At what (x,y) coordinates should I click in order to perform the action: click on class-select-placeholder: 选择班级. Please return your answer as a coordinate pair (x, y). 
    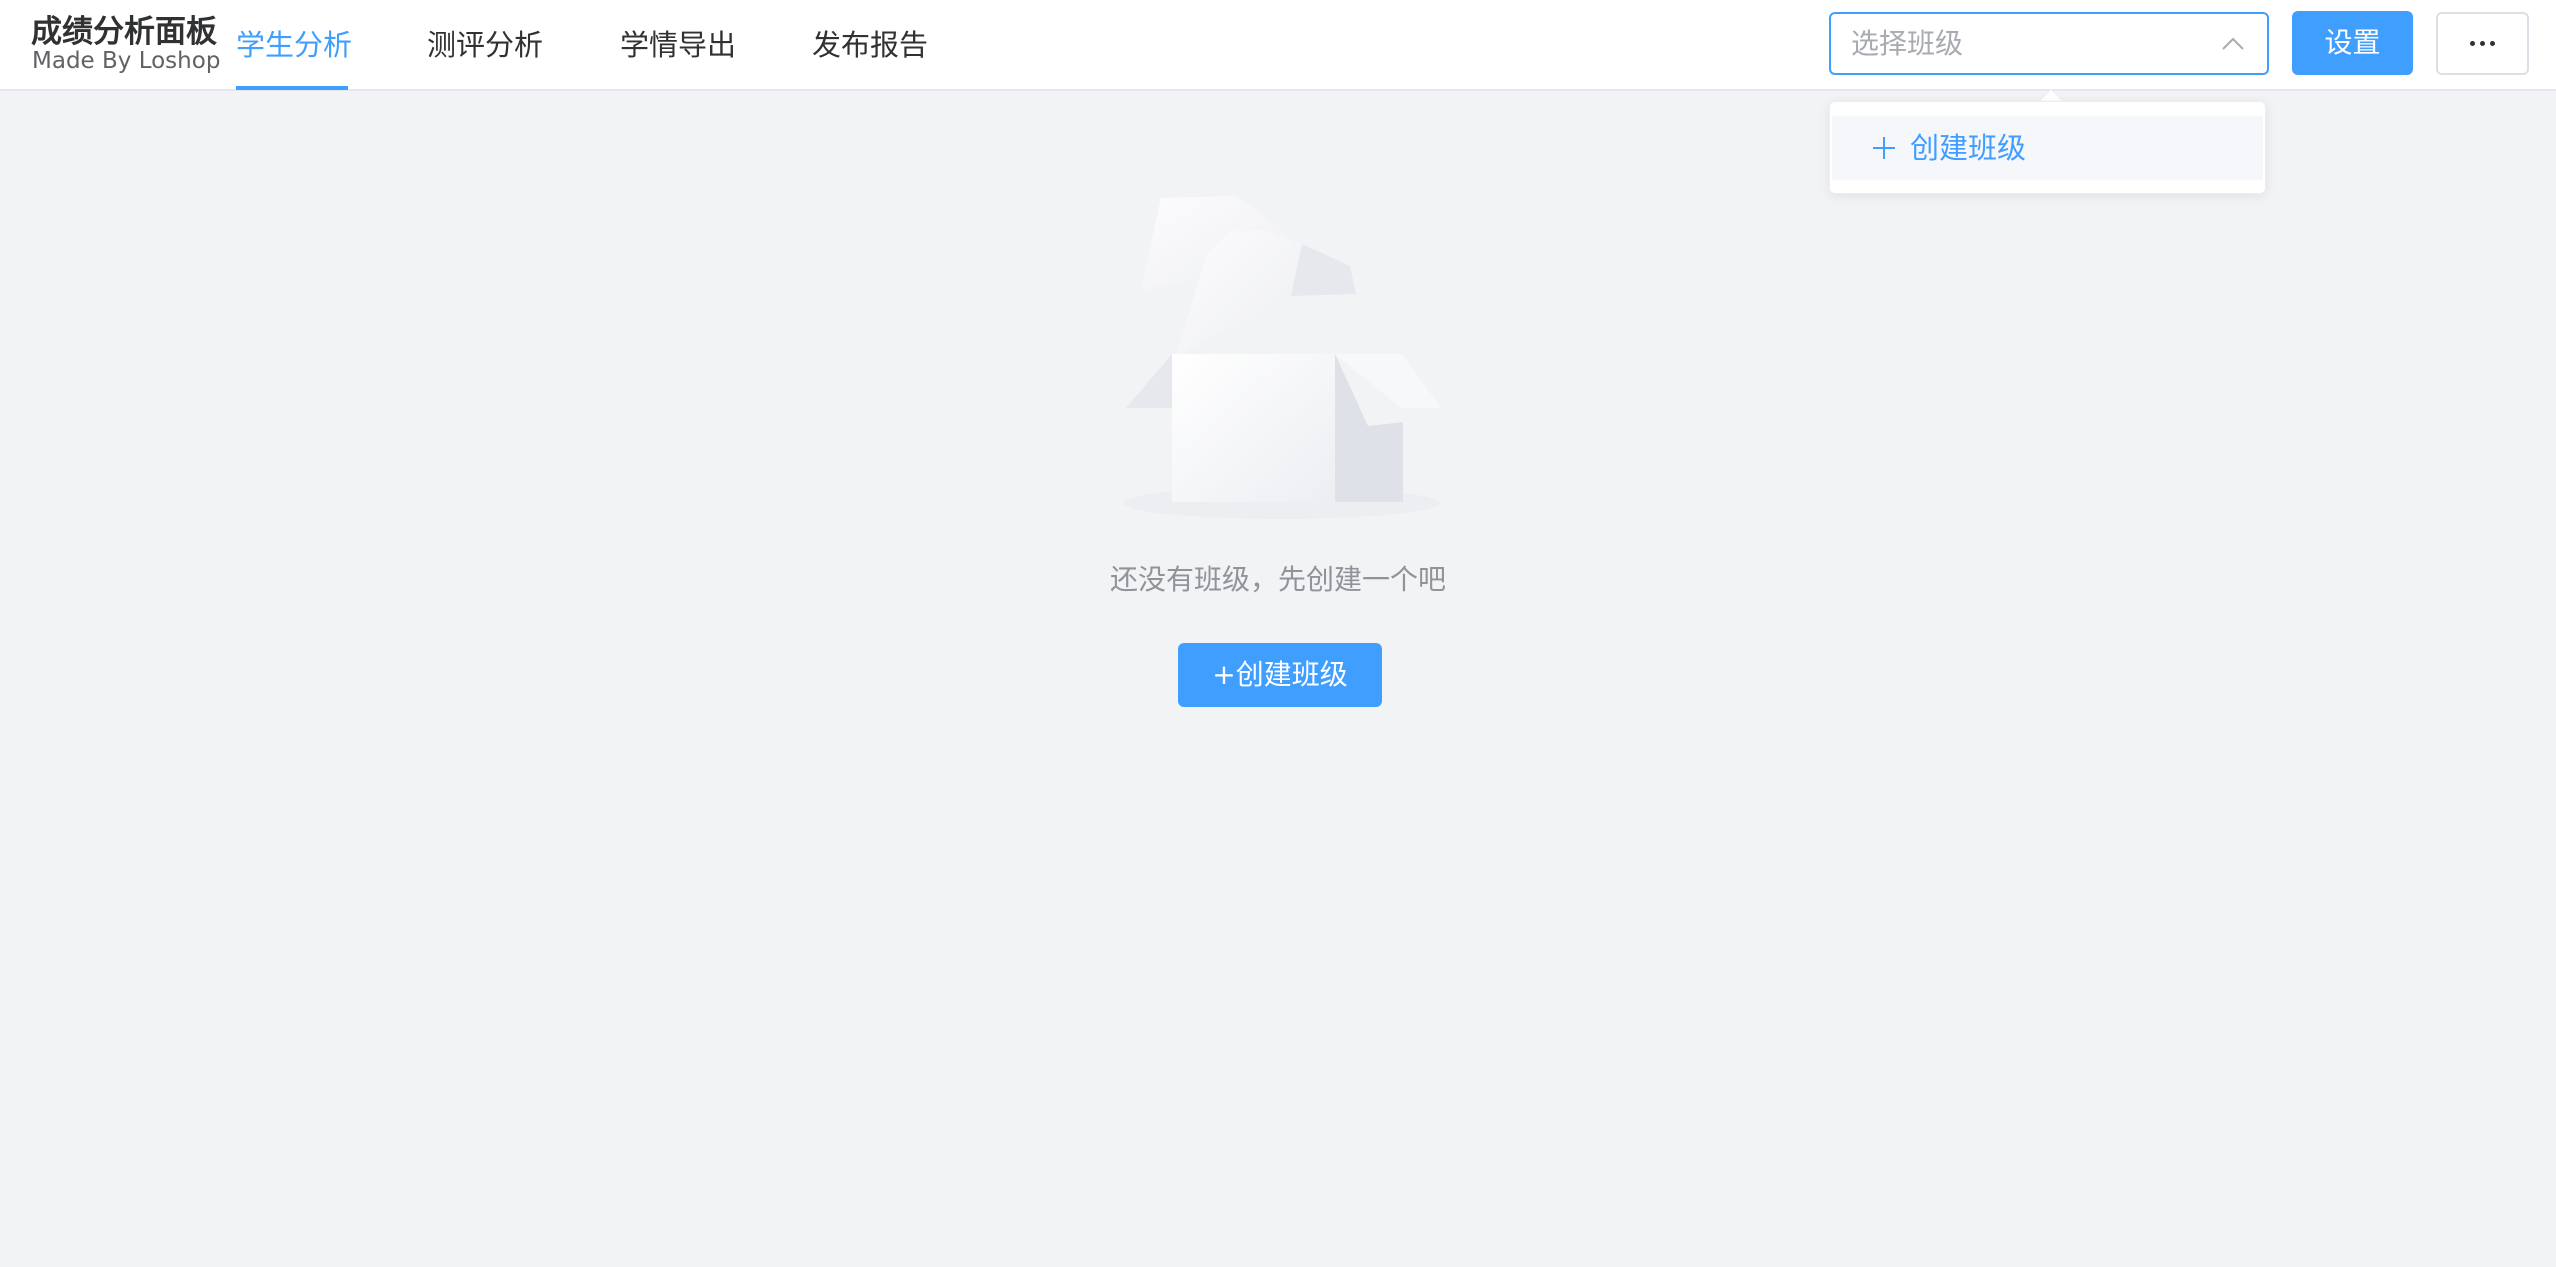
    Looking at the image, I should click on (1907, 43).